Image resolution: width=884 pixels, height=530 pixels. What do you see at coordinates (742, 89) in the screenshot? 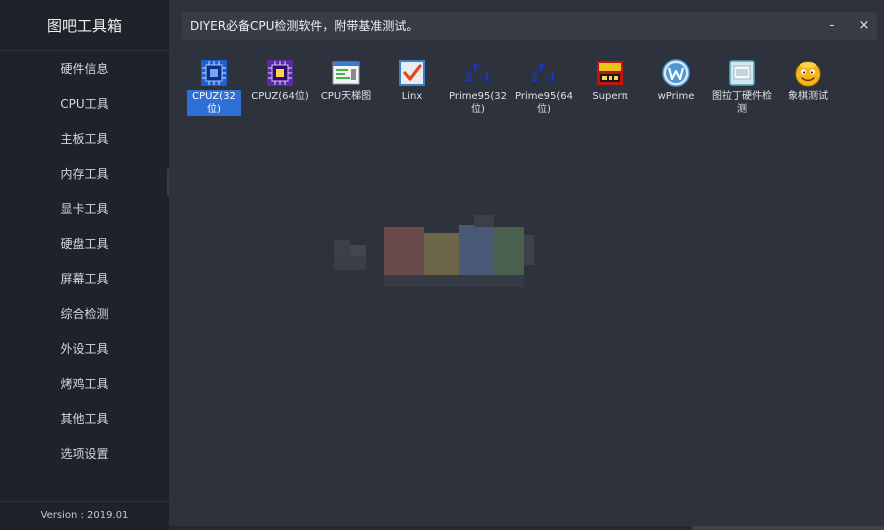
I see `tool-tulading: 图拉丁硬件检测` at bounding box center [742, 89].